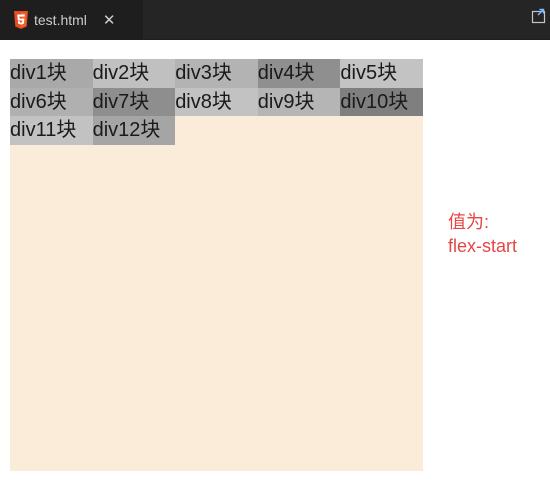 The image size is (550, 491). Describe the element at coordinates (482, 234) in the screenshot. I see `side-note: 值为: flex-start` at that location.